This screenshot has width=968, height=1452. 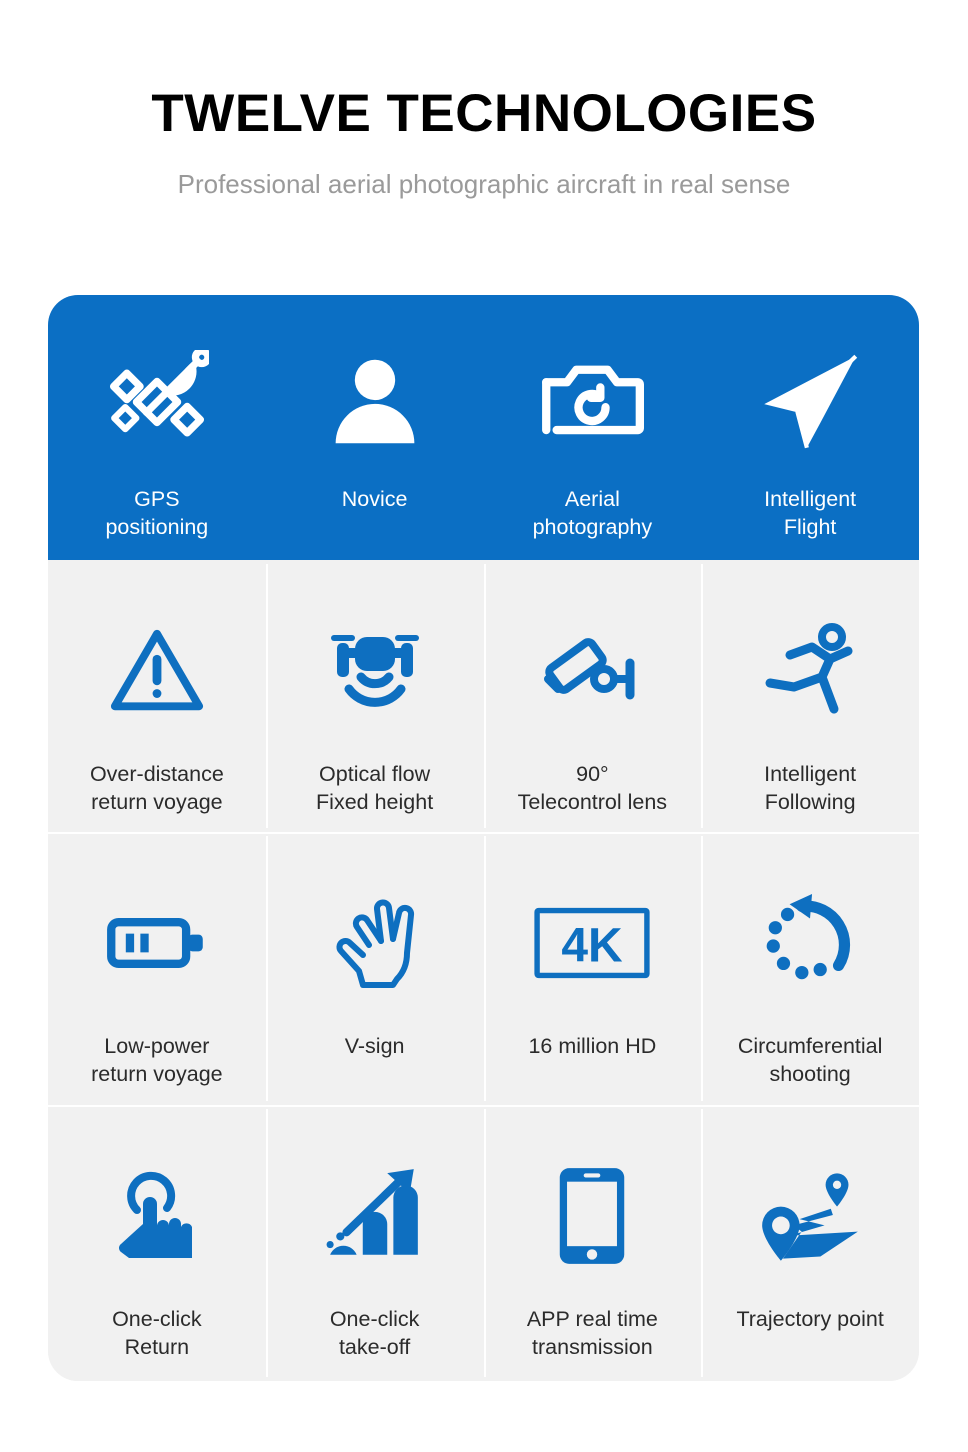 I want to click on feature-label: Aerial photography, so click(x=592, y=513).